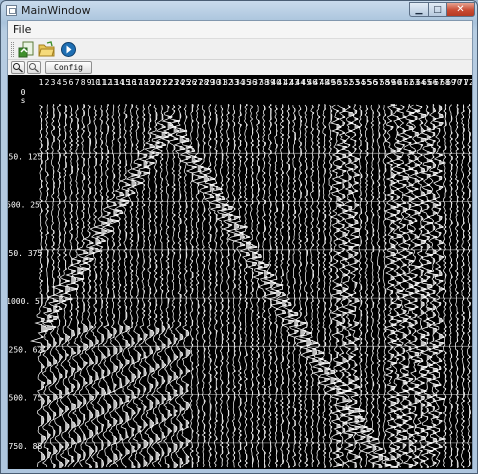 This screenshot has height=474, width=478. Describe the element at coordinates (59, 82) in the screenshot. I see `trace-label: 4` at that location.